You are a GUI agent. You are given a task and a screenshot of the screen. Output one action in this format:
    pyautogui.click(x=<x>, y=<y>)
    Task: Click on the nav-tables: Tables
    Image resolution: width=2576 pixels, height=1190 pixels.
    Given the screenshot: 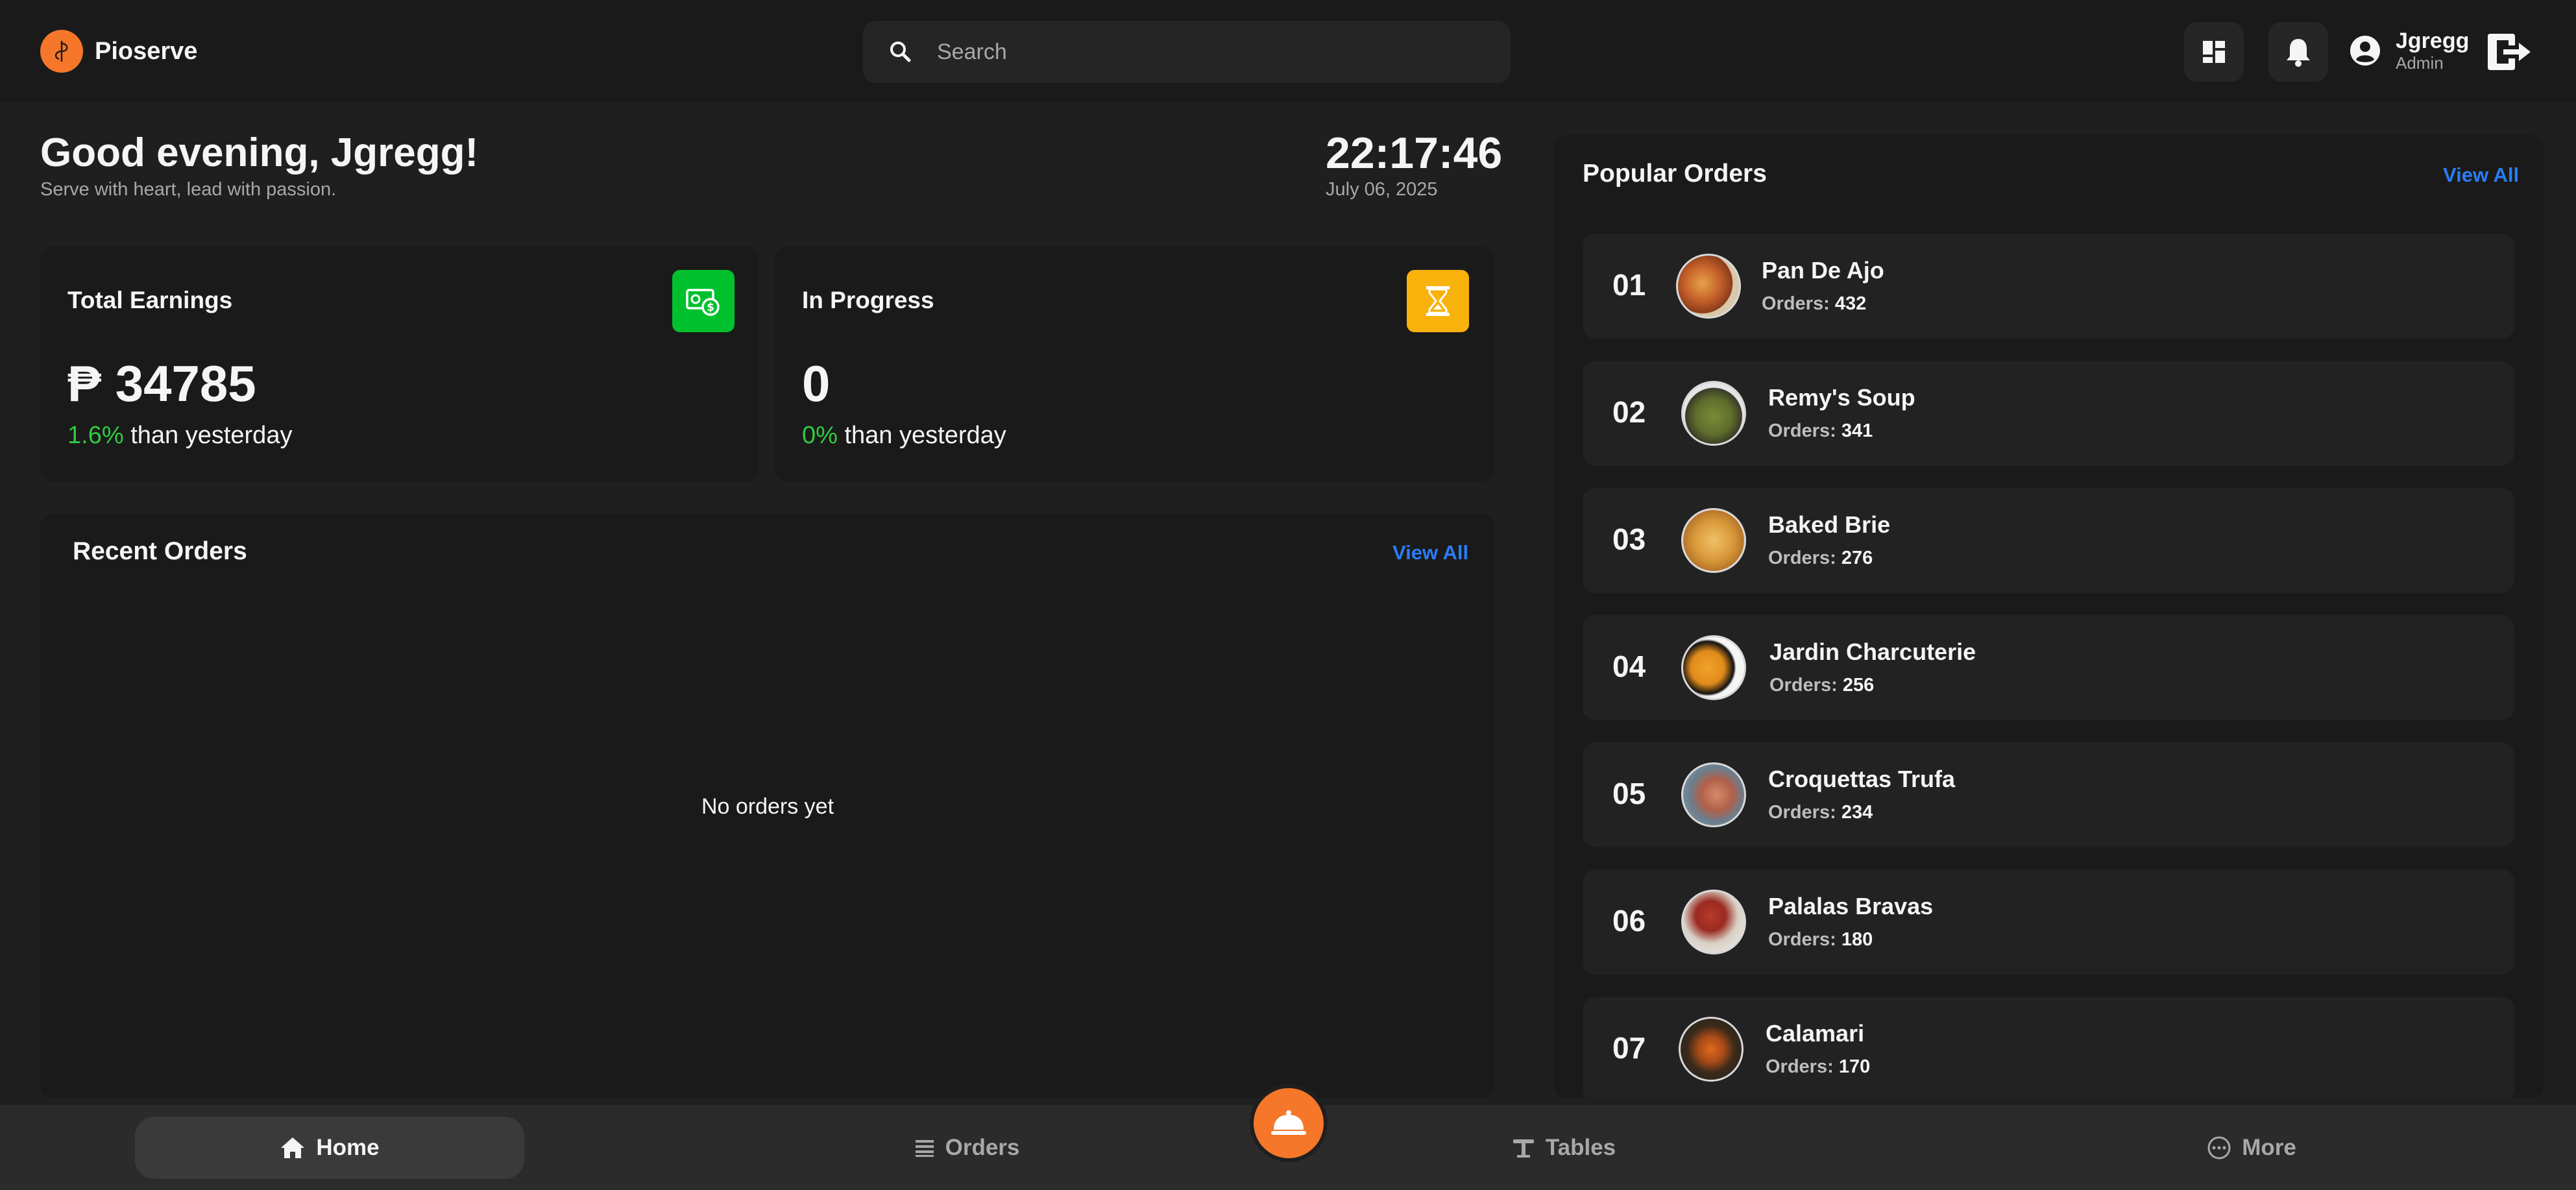 What is the action you would take?
    pyautogui.click(x=1564, y=1148)
    